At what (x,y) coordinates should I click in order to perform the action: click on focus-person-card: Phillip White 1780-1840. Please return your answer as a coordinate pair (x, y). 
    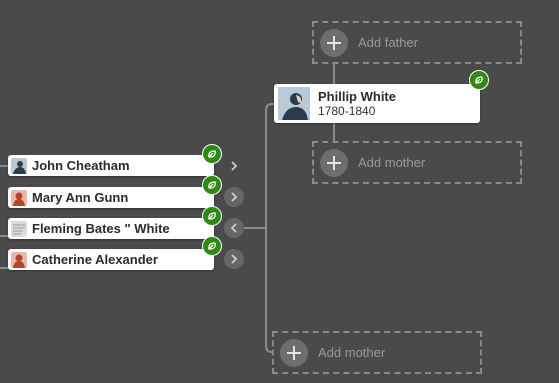
    Looking at the image, I should click on (377, 103).